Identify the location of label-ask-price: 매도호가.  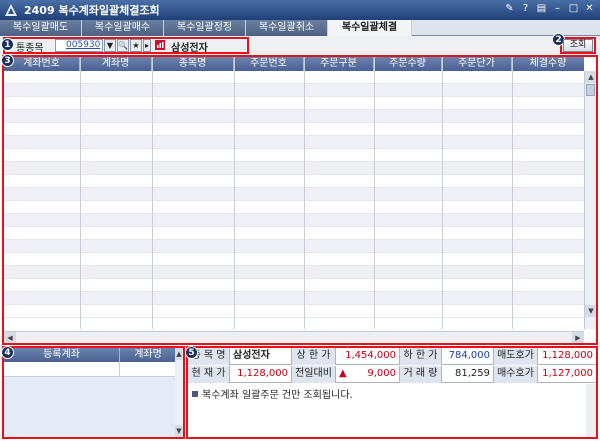
(516, 356).